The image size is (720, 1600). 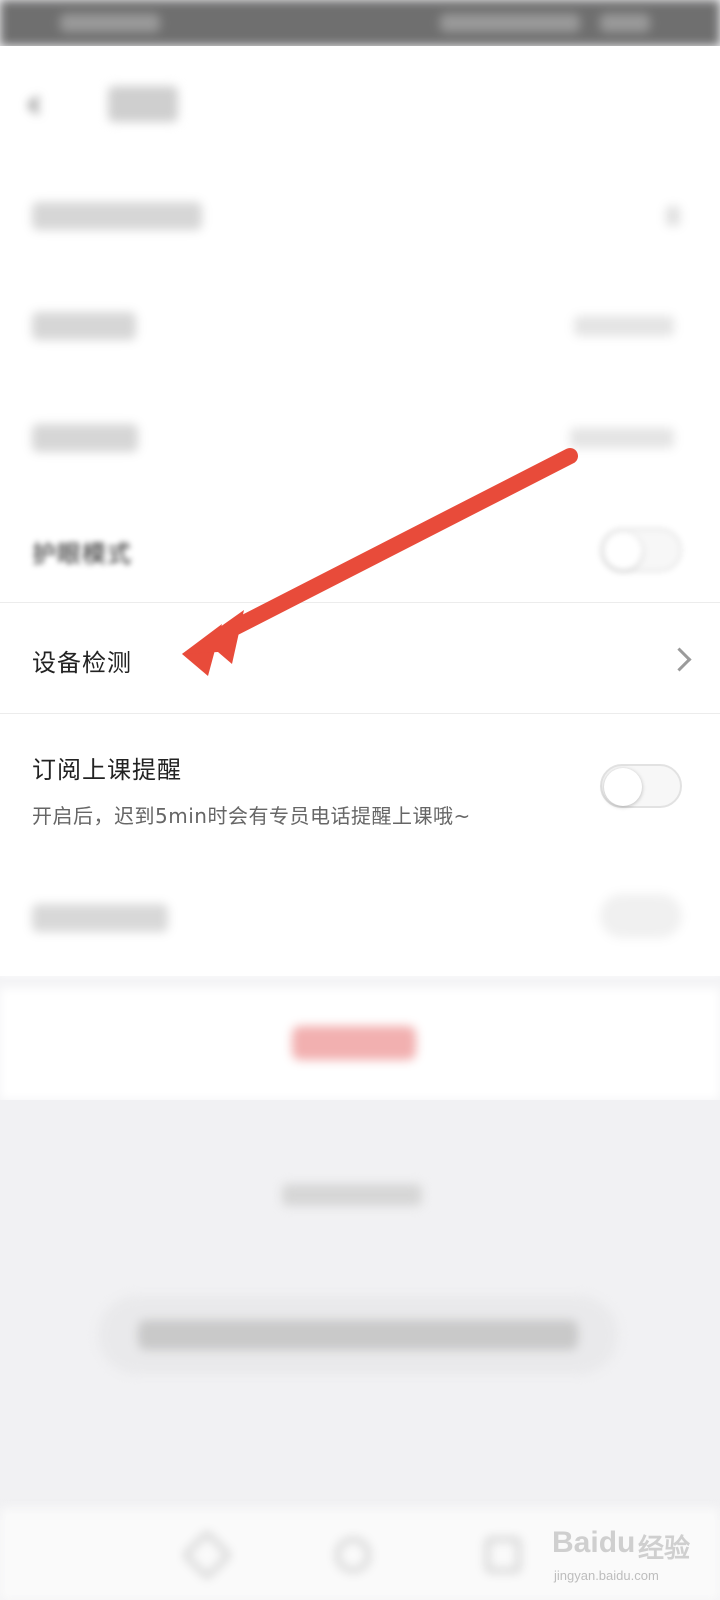 I want to click on class-reminder-title: 订阅上课提醒, so click(x=107, y=770).